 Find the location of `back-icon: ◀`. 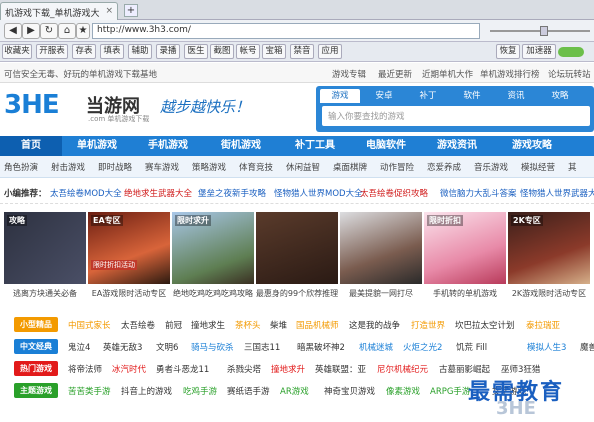

back-icon: ◀ is located at coordinates (13, 31).